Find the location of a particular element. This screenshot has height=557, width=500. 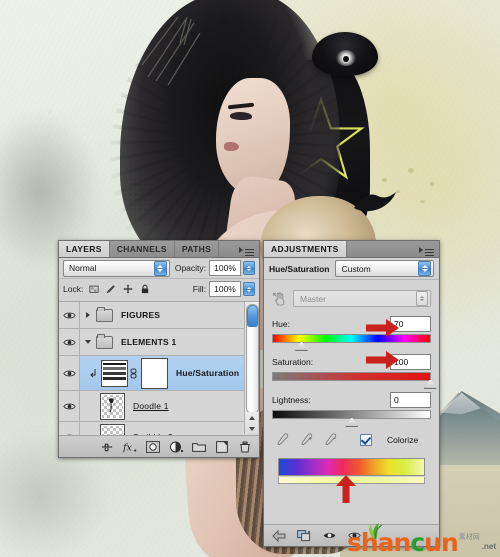

leaf-logo-icon is located at coordinates (376, 531).